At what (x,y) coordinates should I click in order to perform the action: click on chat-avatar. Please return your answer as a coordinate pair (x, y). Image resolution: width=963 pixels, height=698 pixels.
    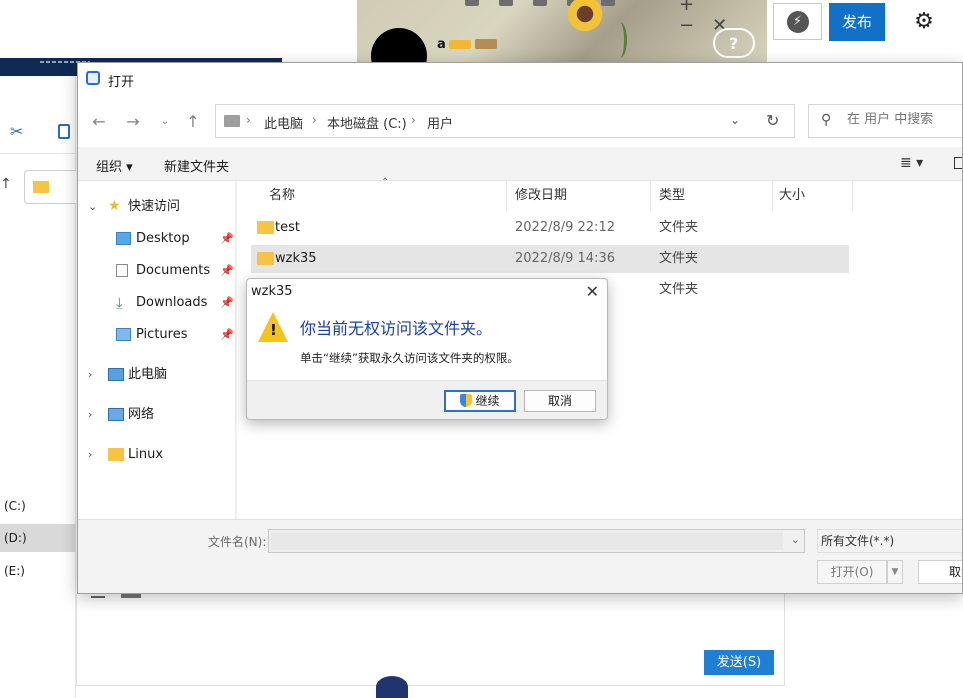
    Looking at the image, I should click on (392, 687).